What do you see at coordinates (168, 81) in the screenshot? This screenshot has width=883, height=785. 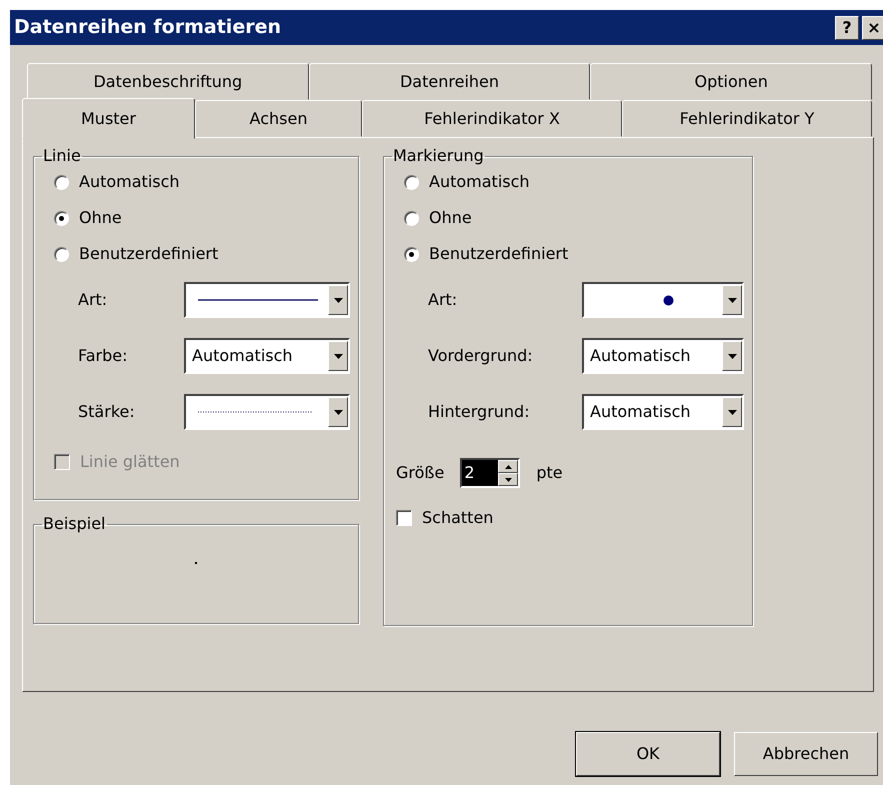 I see `tab: Datenbeschriftung` at bounding box center [168, 81].